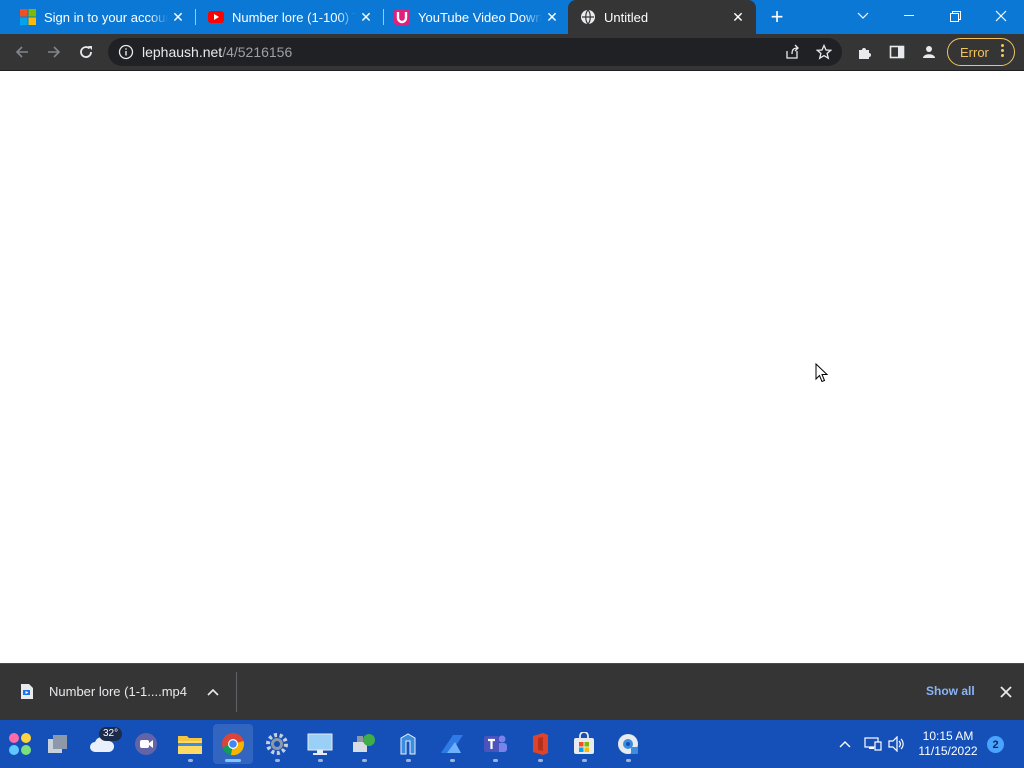 This screenshot has height=768, width=1024. What do you see at coordinates (475, 52) in the screenshot?
I see `address-bar: lephaush.net/4/5216156` at bounding box center [475, 52].